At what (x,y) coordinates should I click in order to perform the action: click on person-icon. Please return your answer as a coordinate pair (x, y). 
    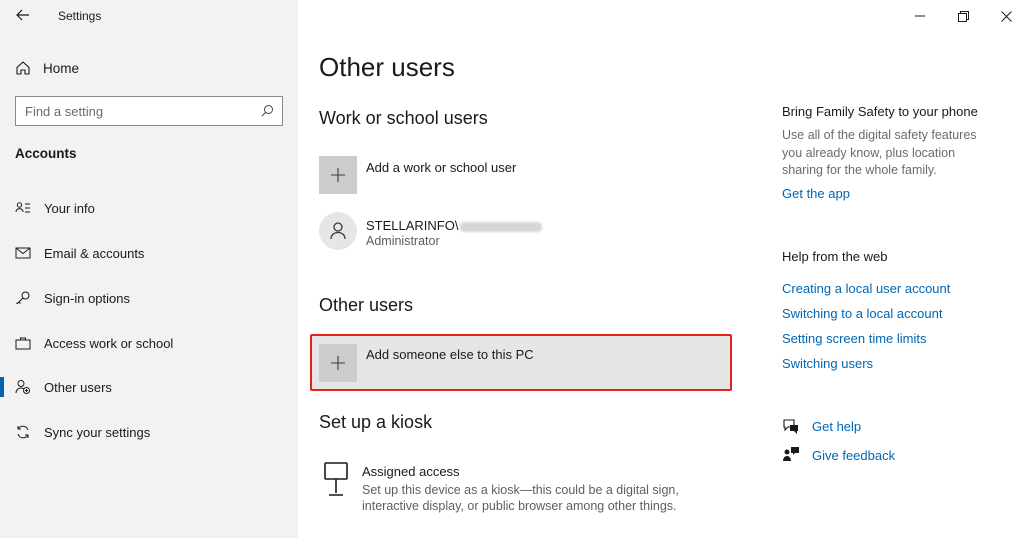
    Looking at the image, I should click on (338, 231).